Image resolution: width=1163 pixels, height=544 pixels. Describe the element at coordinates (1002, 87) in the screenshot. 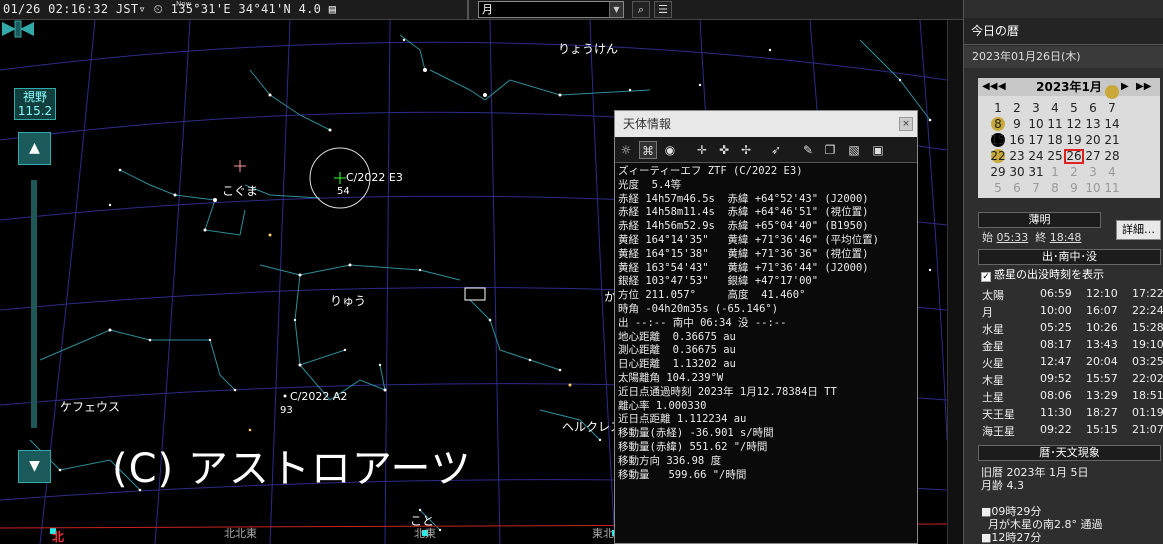

I see `prev-month-button: ◀` at that location.